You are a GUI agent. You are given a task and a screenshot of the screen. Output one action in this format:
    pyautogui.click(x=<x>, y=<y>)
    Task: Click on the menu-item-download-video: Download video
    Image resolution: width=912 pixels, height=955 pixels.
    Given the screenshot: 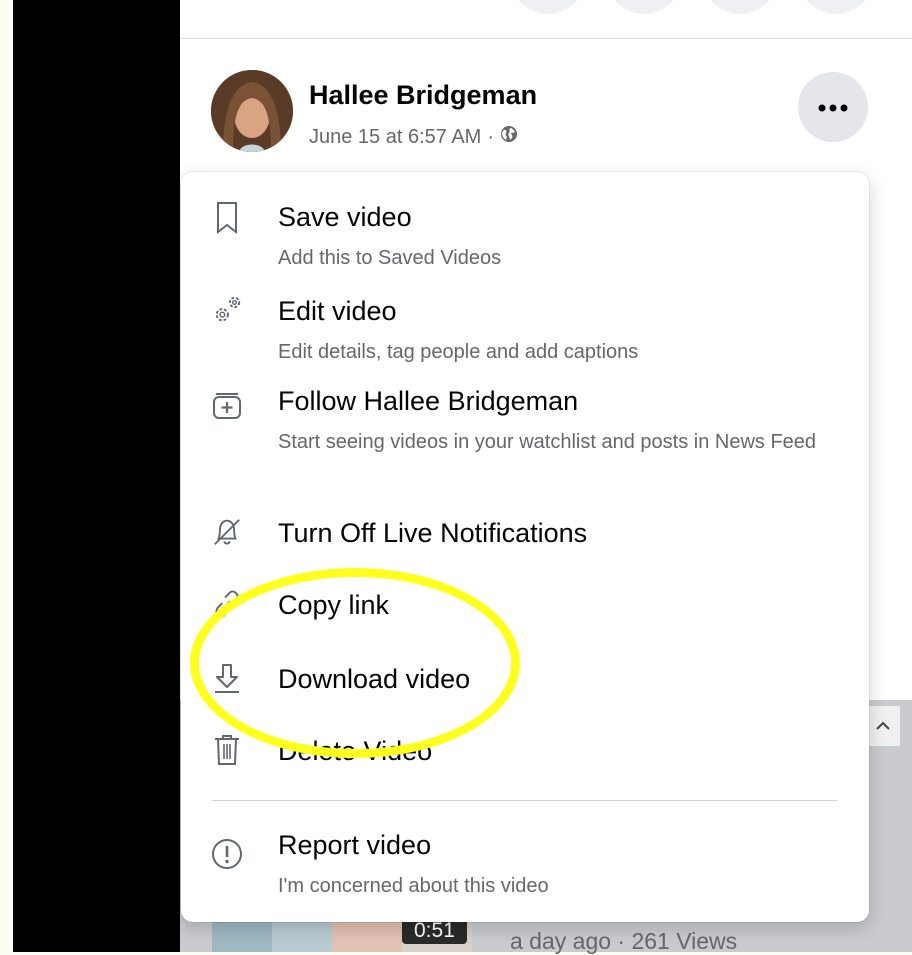 What is the action you would take?
    pyautogui.click(x=525, y=678)
    